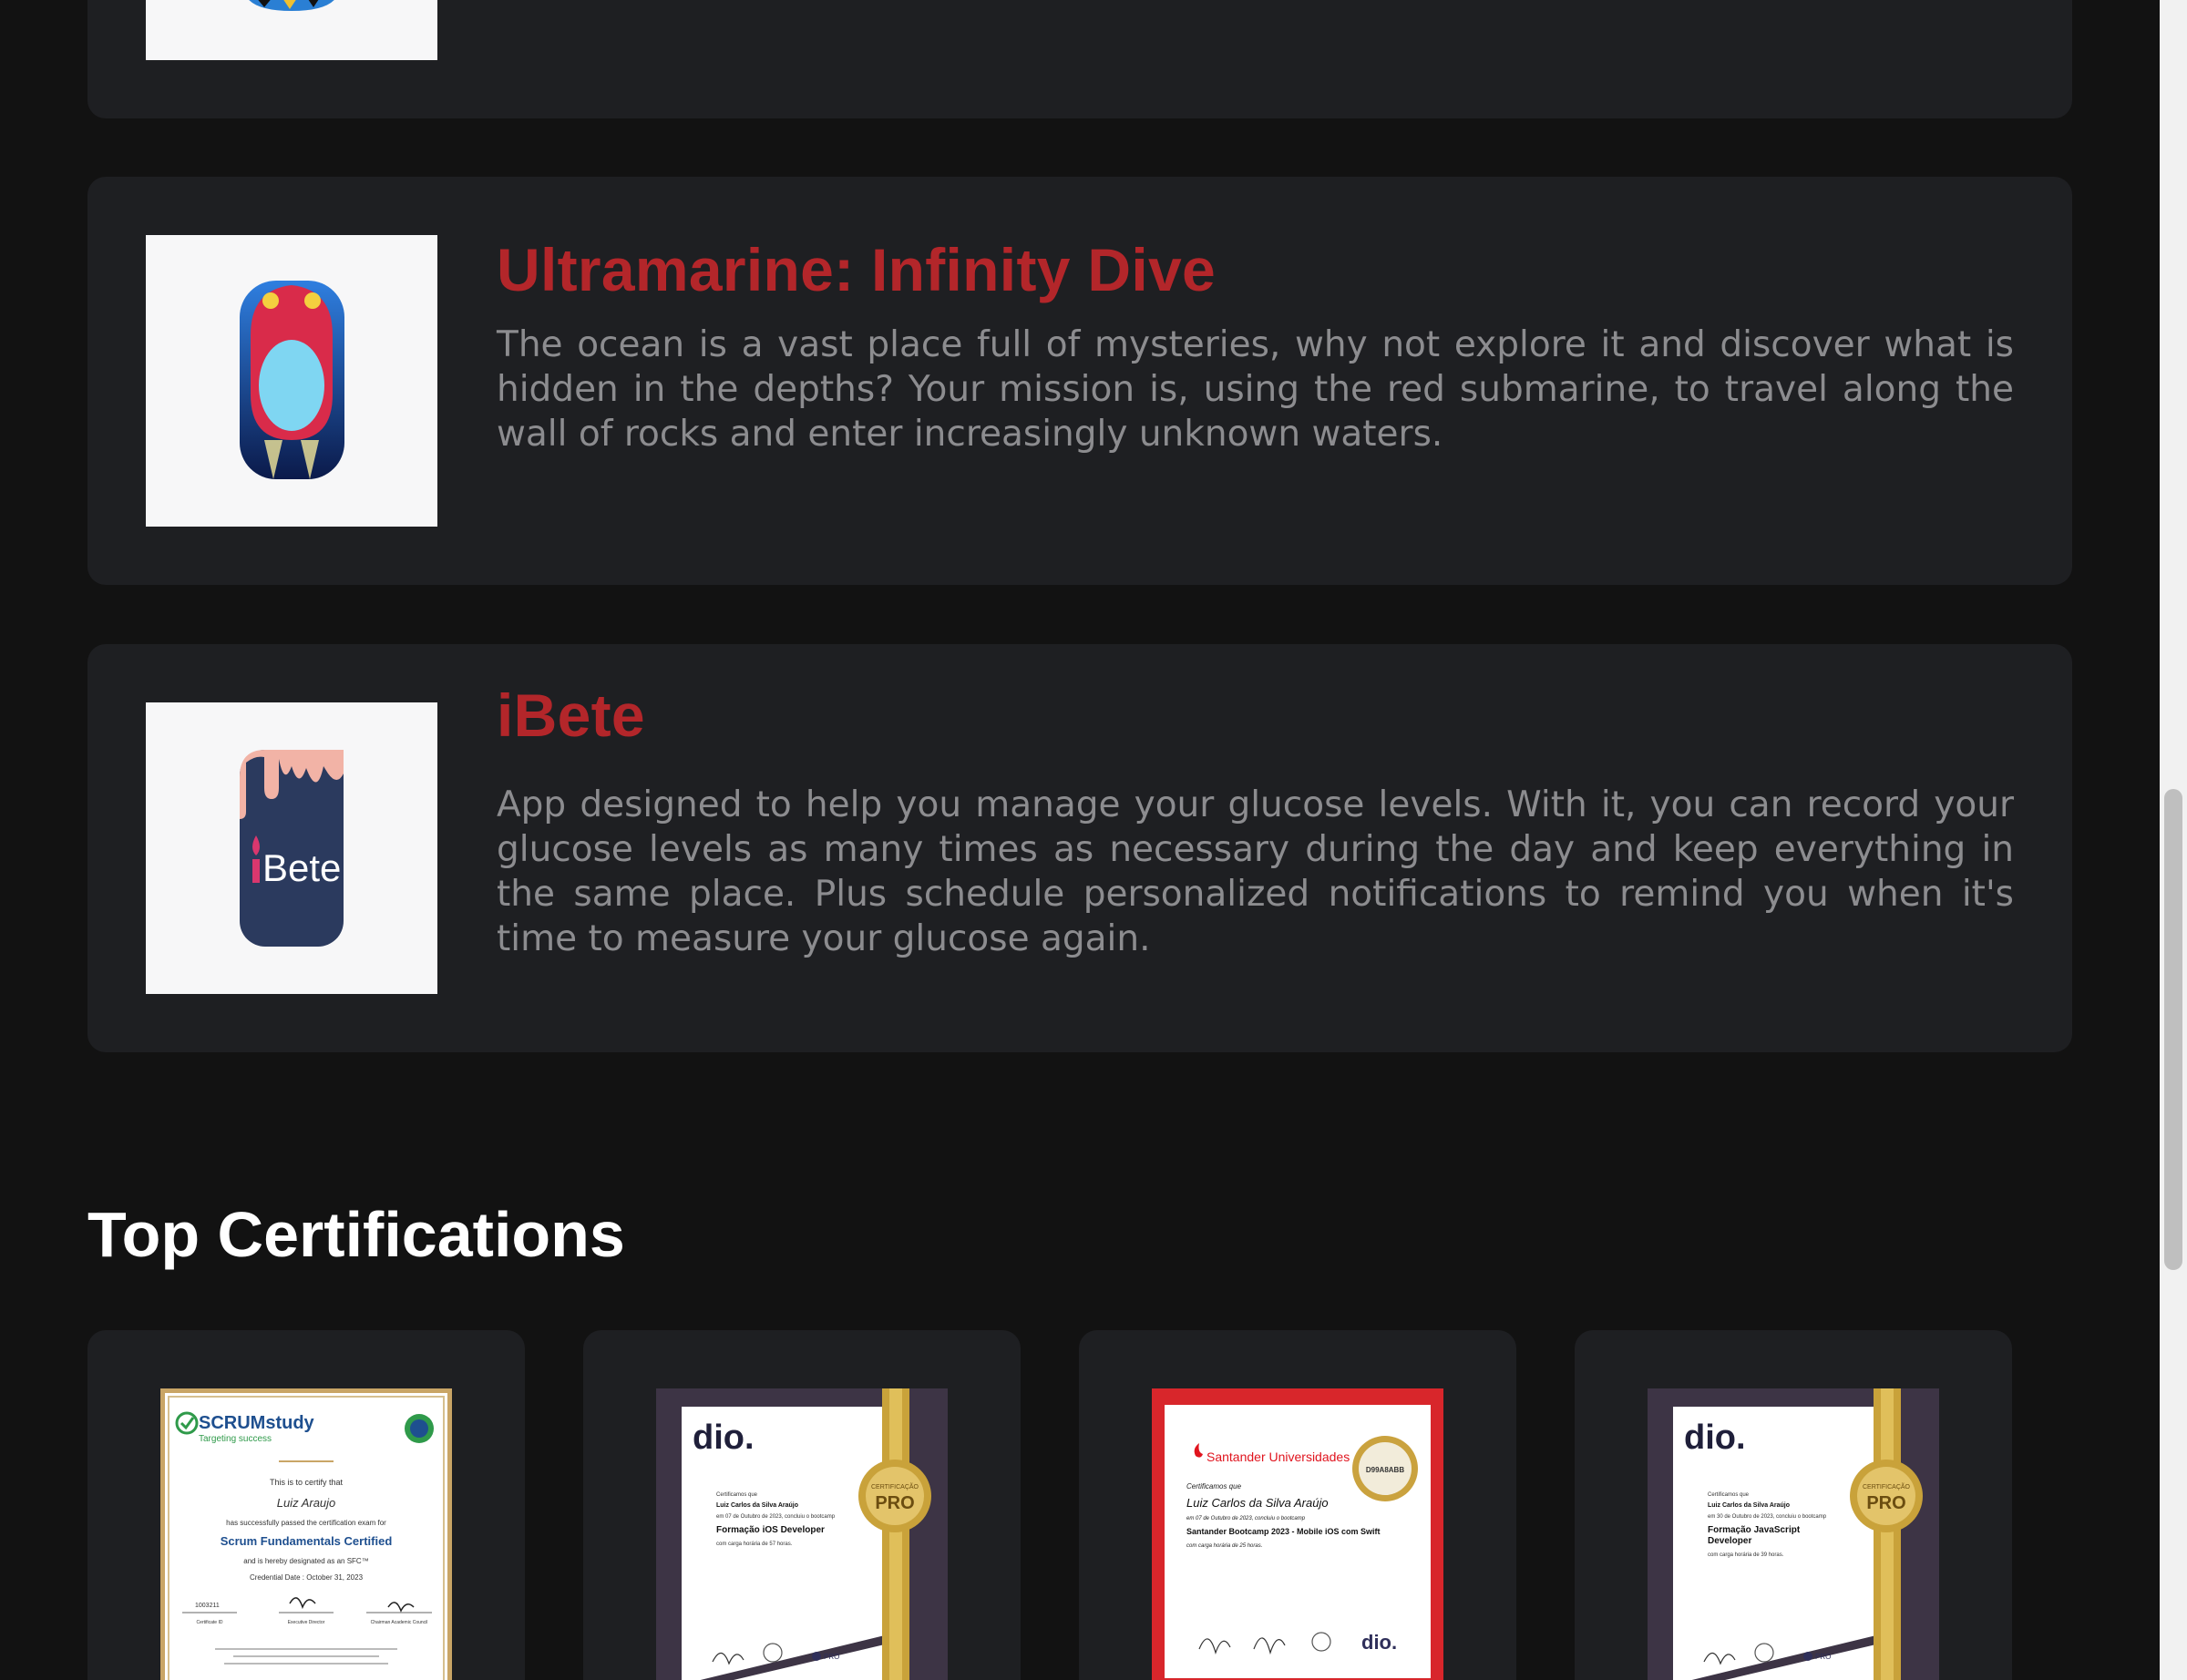  What do you see at coordinates (1278, 1457) in the screenshot?
I see `cert-brand: Santander Universidades` at bounding box center [1278, 1457].